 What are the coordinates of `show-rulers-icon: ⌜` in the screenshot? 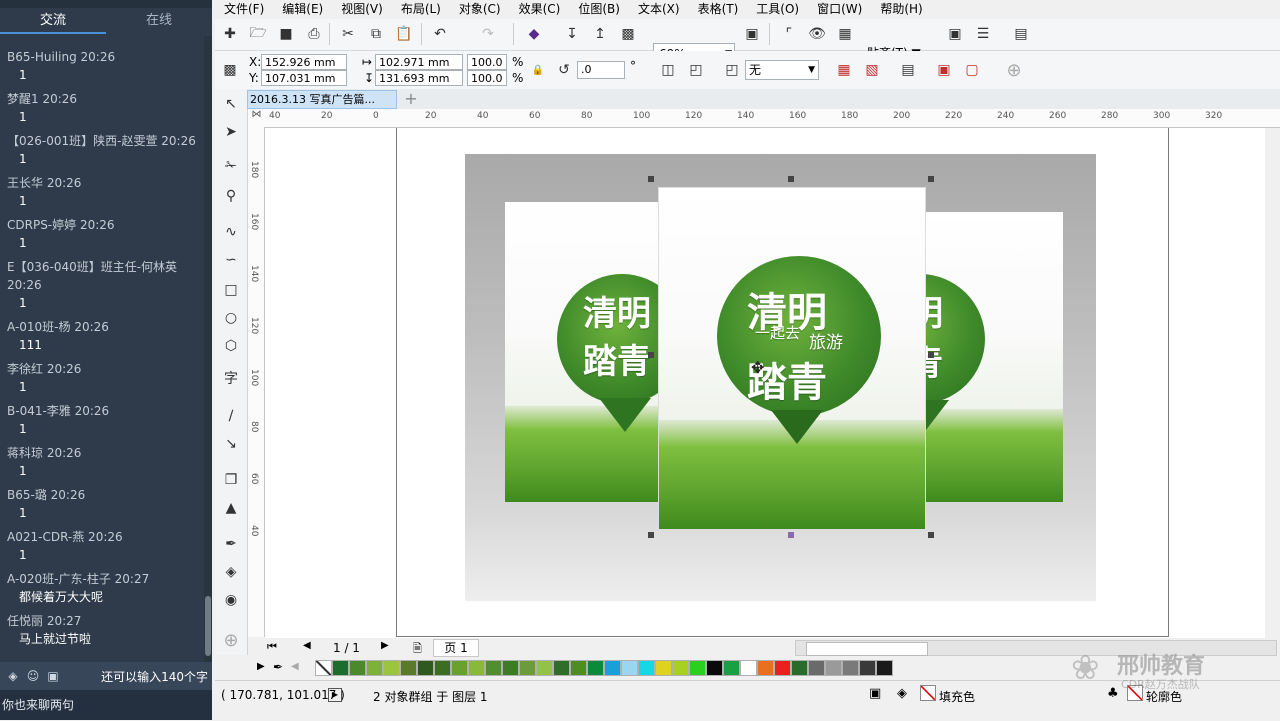 It's located at (789, 34).